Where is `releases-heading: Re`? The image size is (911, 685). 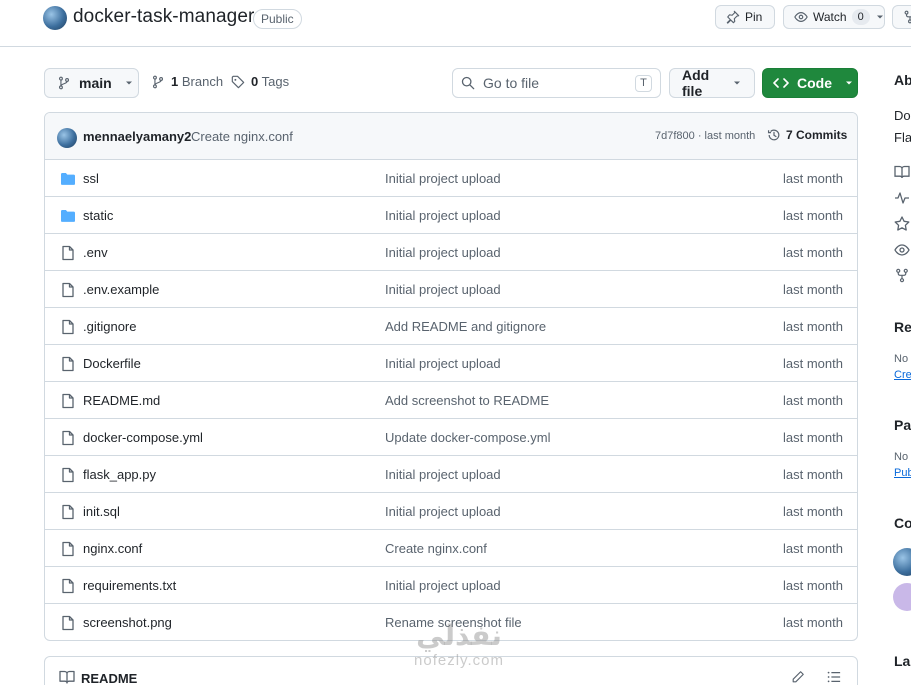 releases-heading: Re is located at coordinates (902, 327).